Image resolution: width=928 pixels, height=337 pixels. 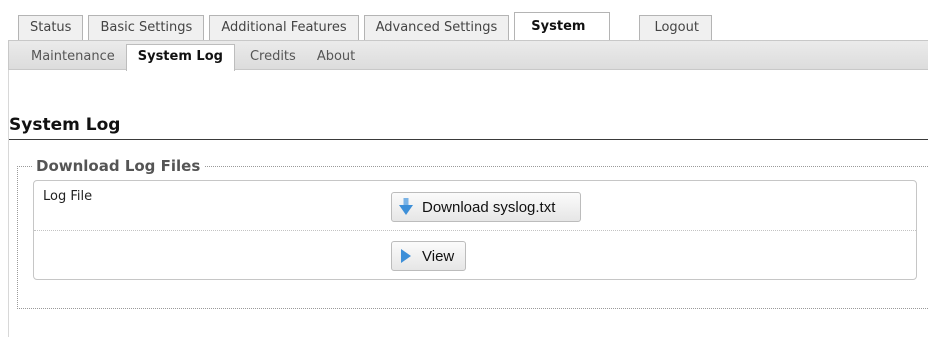 I want to click on table-row: Log File Download syslog.txt, so click(x=475, y=206).